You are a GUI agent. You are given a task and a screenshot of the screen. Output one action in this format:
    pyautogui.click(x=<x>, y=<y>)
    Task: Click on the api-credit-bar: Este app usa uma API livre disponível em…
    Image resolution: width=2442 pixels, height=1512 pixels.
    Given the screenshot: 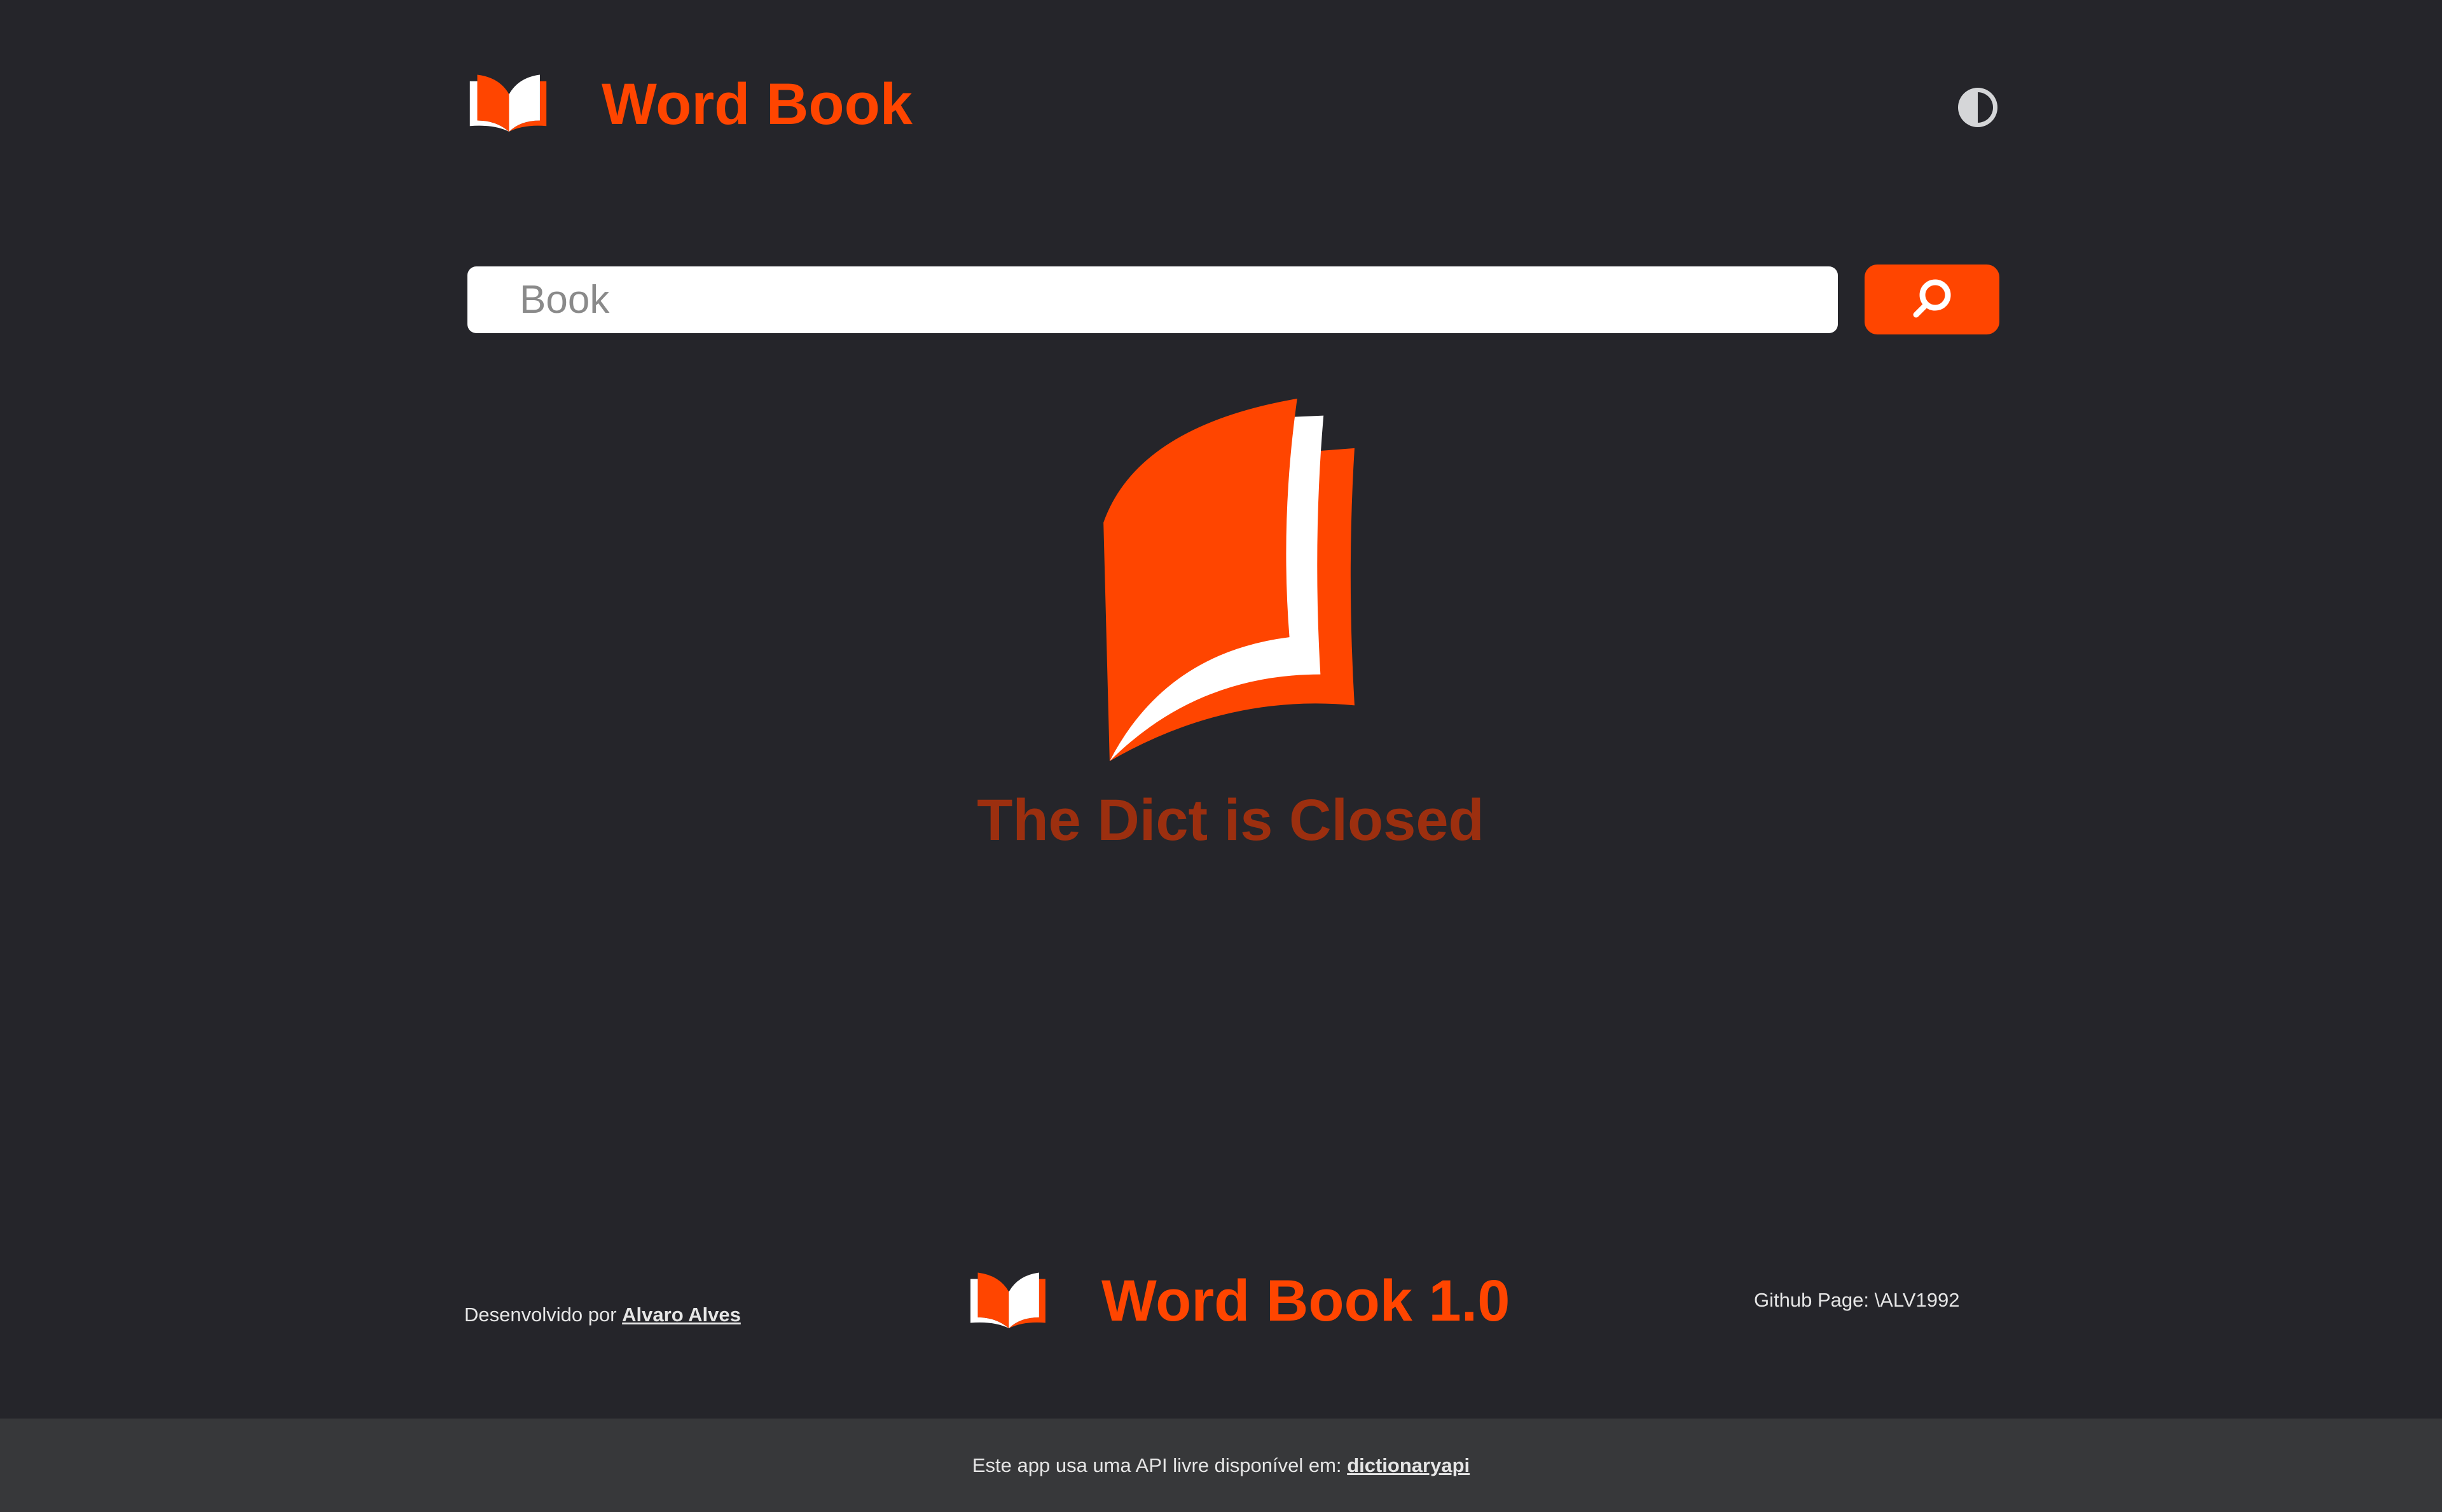 What is the action you would take?
    pyautogui.click(x=1221, y=1465)
    